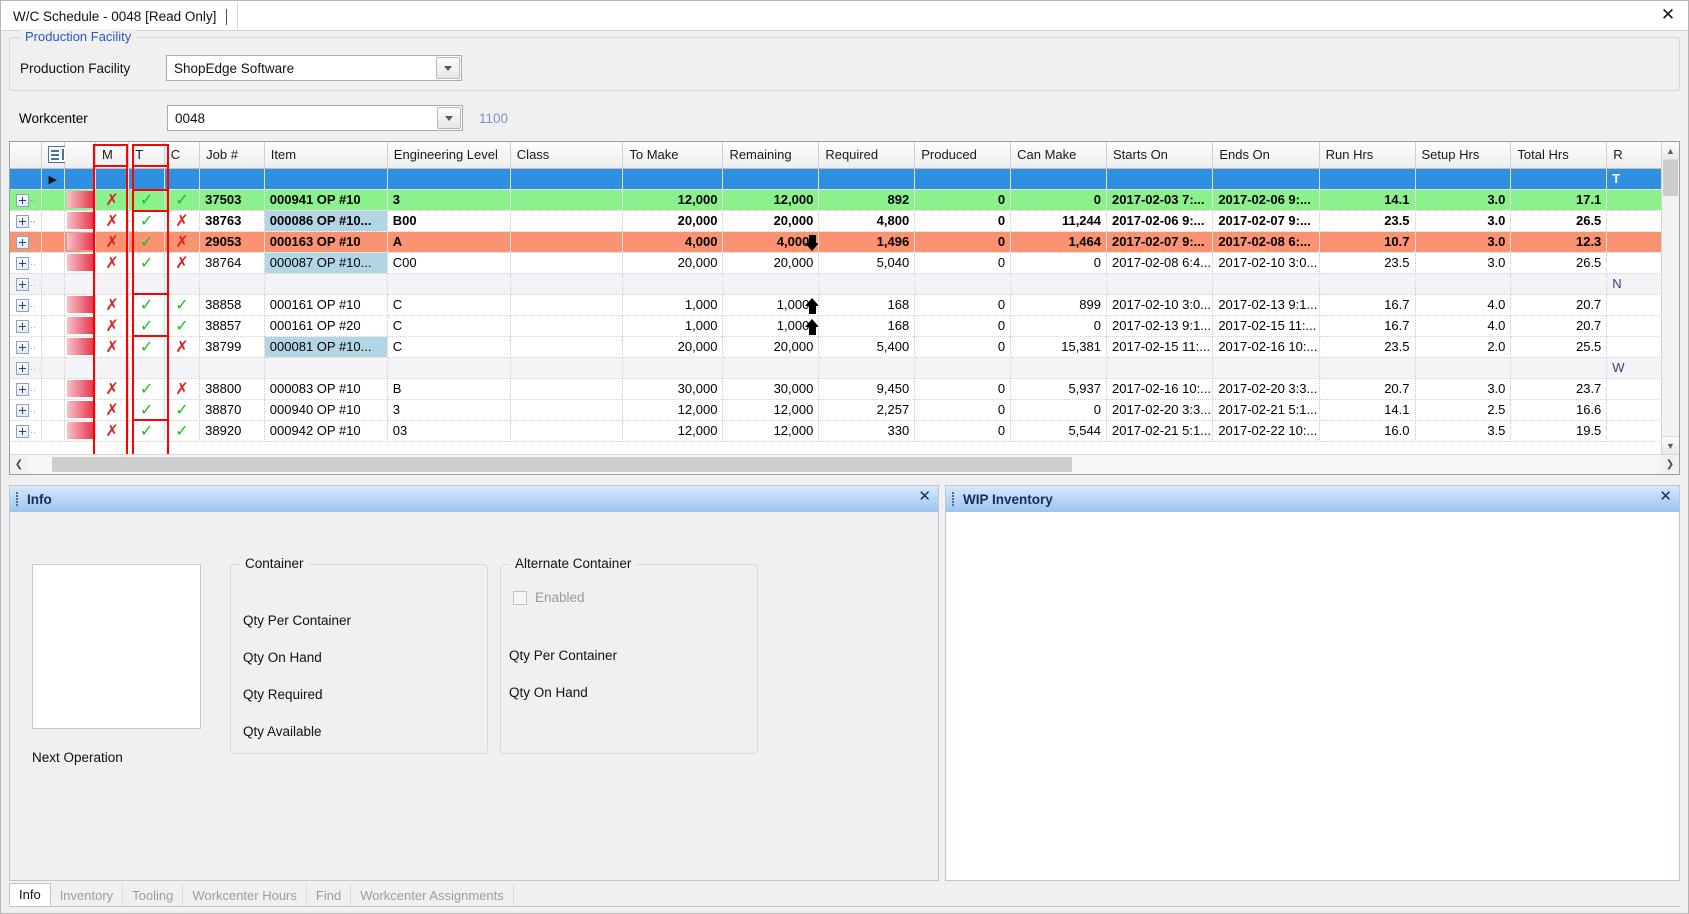 The height and width of the screenshot is (914, 1689). Describe the element at coordinates (1633, 155) in the screenshot. I see `header-r: R` at that location.